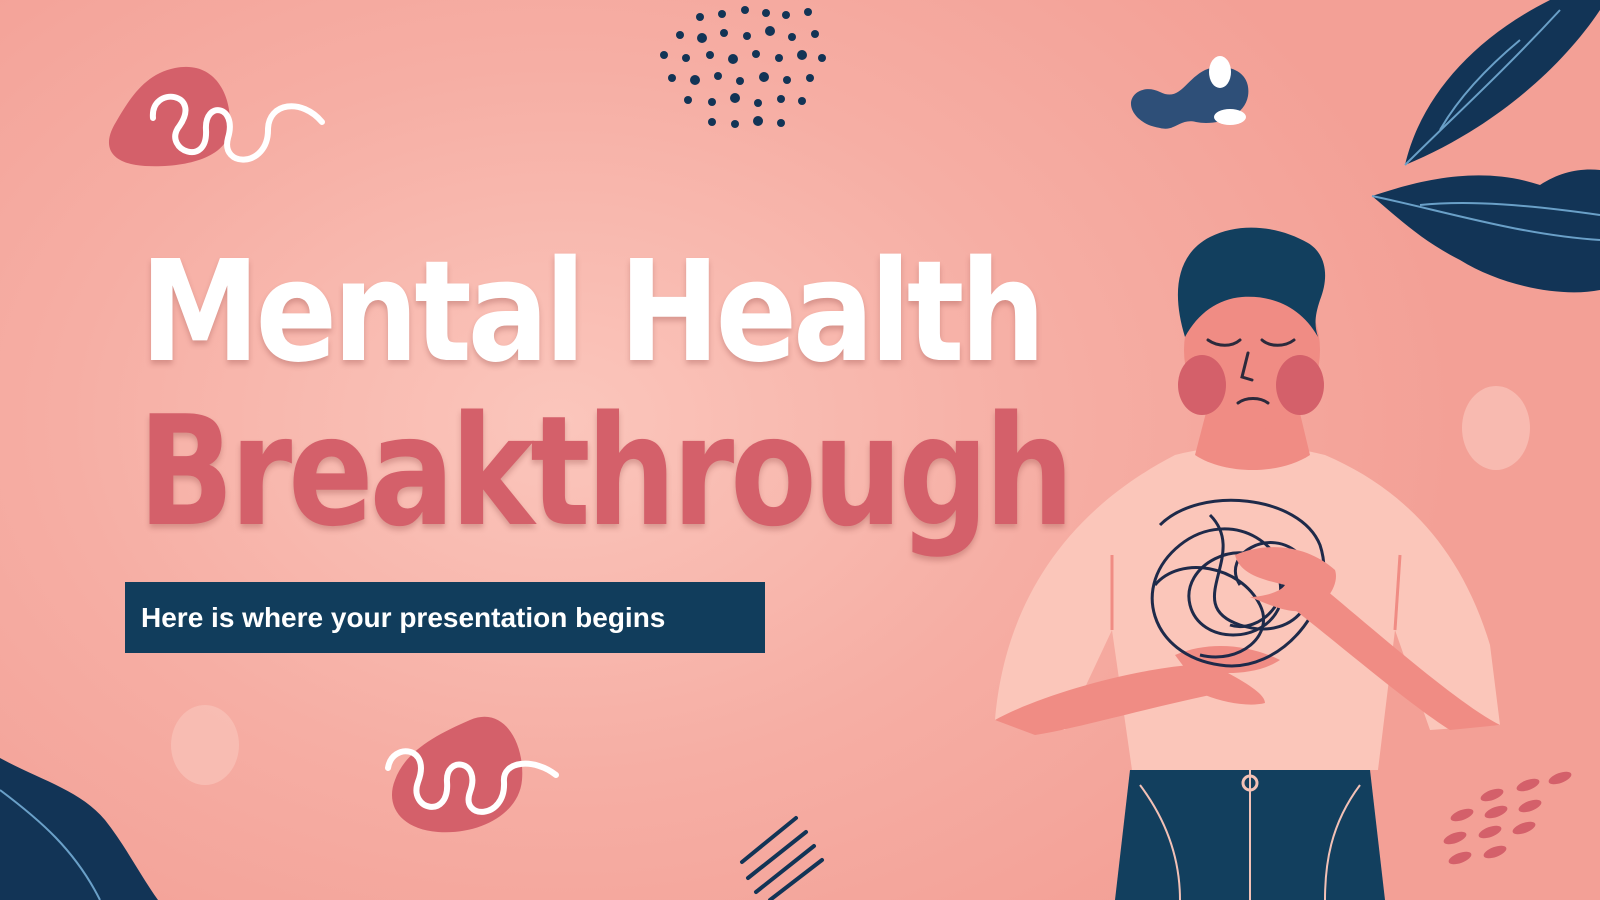 The height and width of the screenshot is (900, 1600). What do you see at coordinates (593, 312) in the screenshot?
I see `title-line-primary: Mental Health` at bounding box center [593, 312].